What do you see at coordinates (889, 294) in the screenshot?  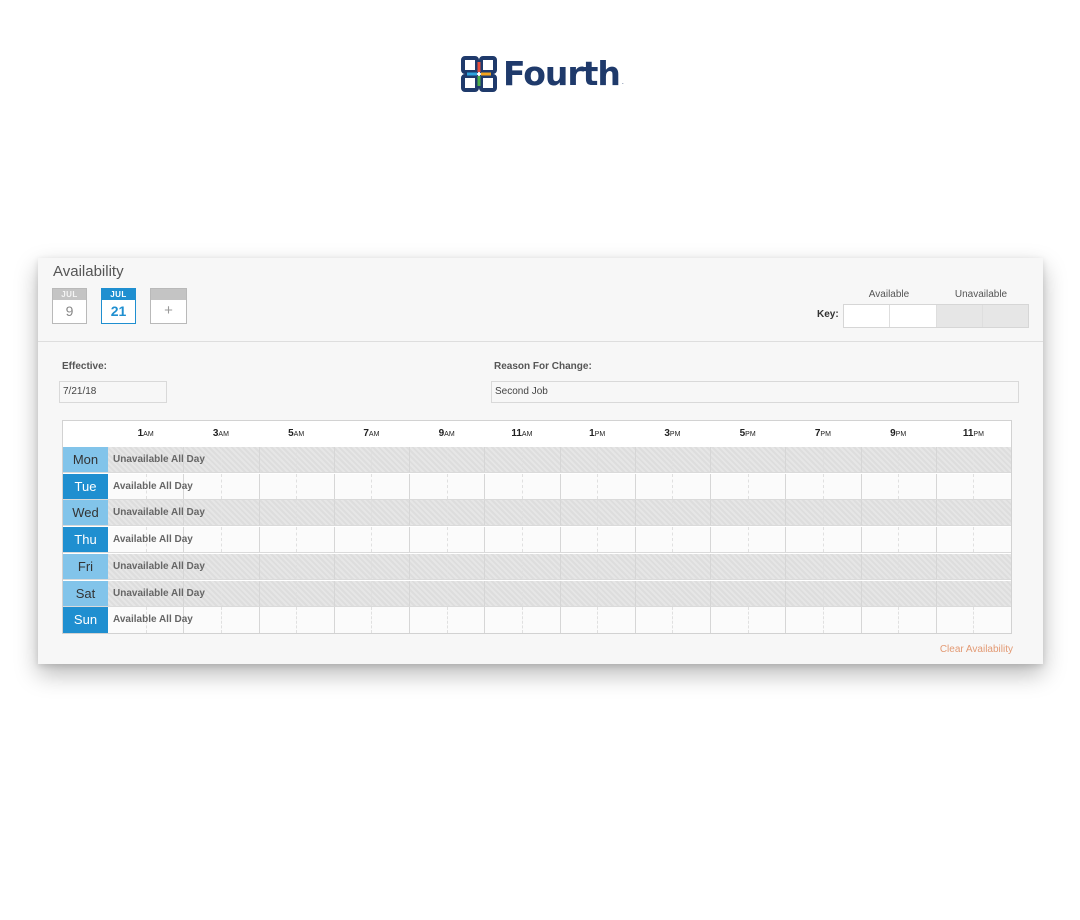 I see `key-available-label: Available` at bounding box center [889, 294].